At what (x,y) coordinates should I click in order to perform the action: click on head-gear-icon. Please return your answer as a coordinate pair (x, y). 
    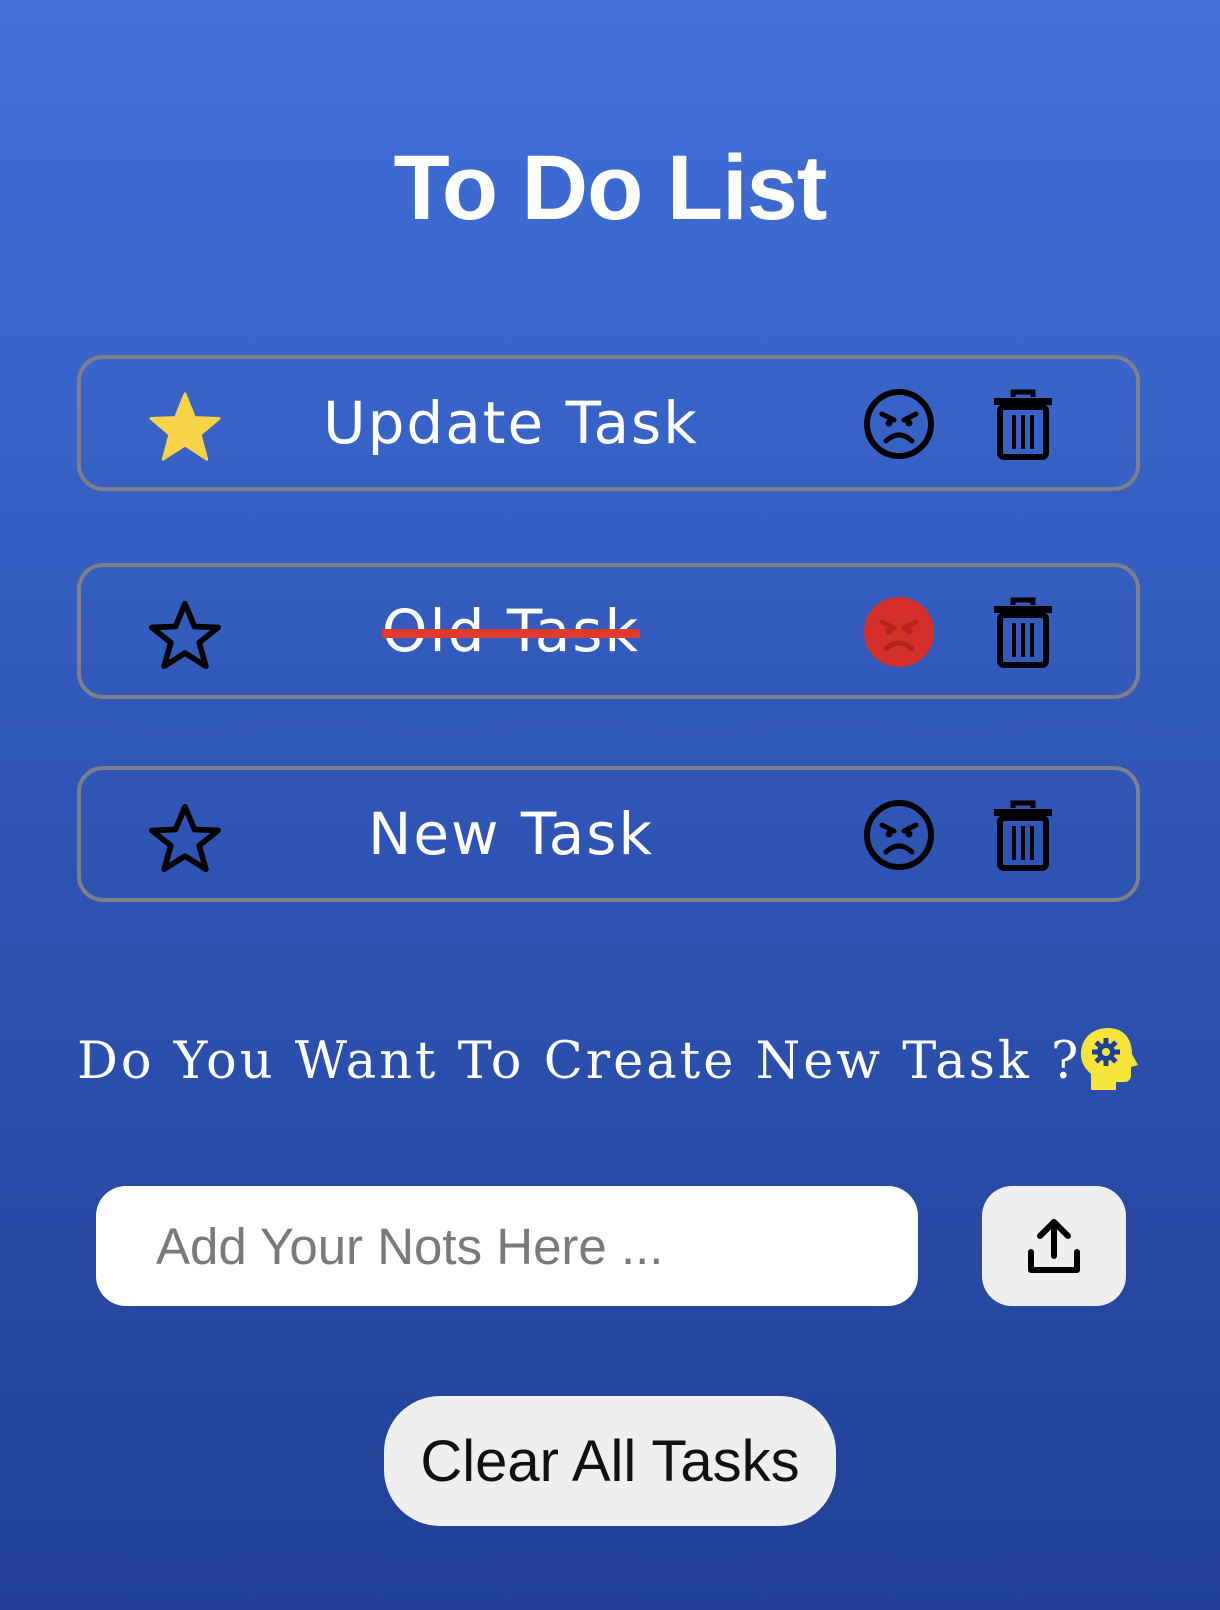
    Looking at the image, I should click on (1110, 1059).